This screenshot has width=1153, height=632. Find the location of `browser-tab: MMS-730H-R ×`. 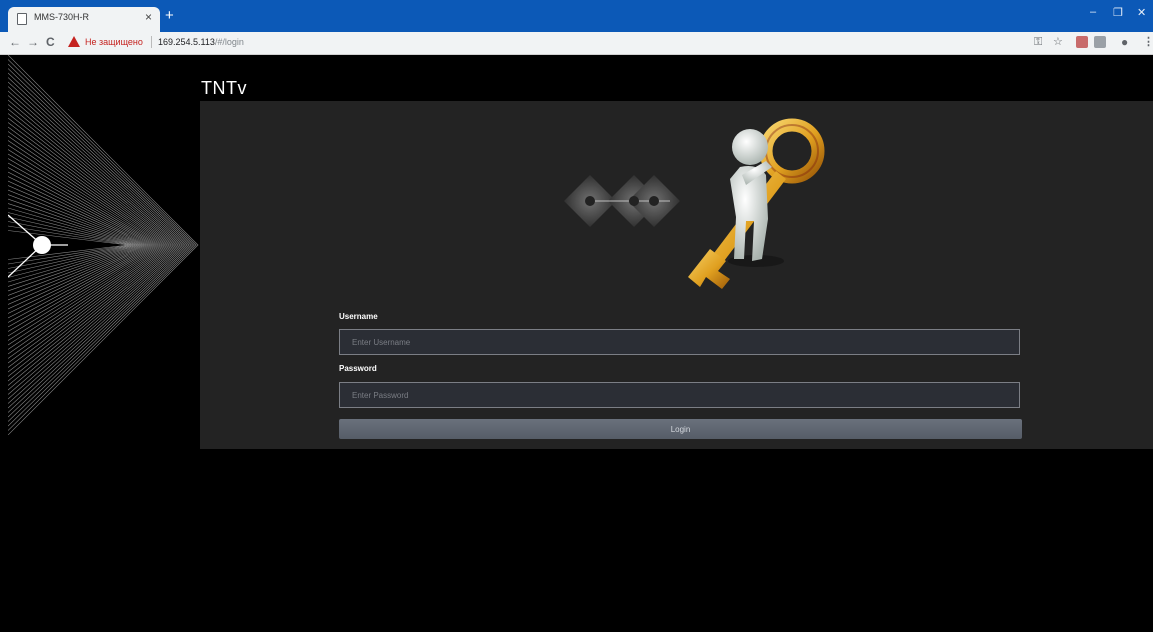

browser-tab: MMS-730H-R × is located at coordinates (84, 19).